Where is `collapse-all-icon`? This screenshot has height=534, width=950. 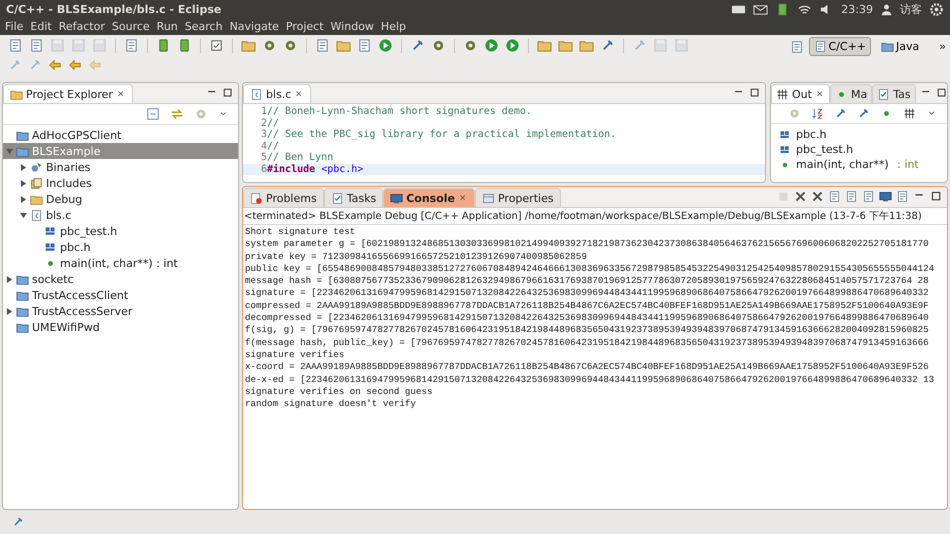
collapse-all-icon is located at coordinates (153, 114).